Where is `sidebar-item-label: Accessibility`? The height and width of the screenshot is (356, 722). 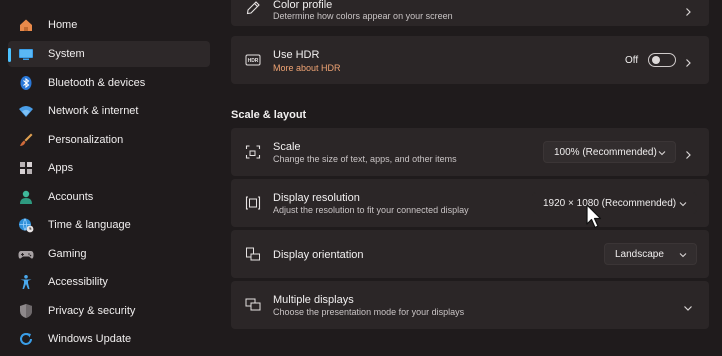
sidebar-item-label: Accessibility is located at coordinates (78, 282).